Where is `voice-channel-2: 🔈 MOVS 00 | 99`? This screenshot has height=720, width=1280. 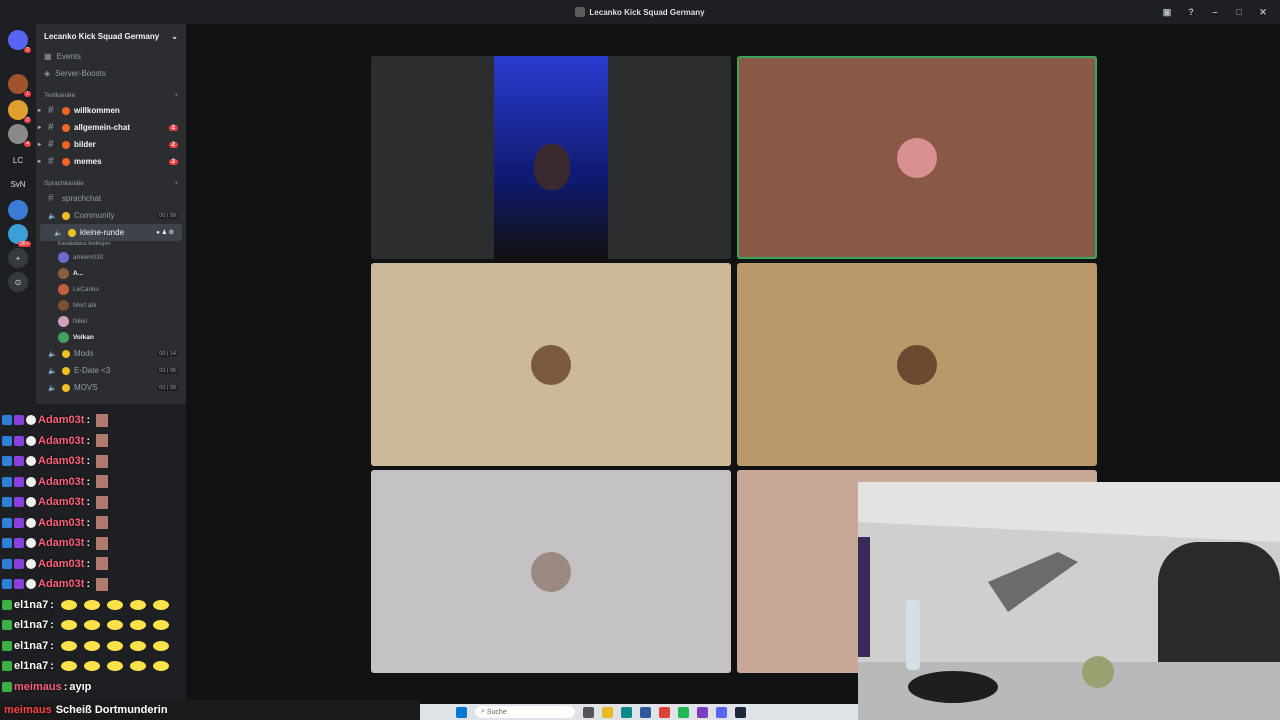
voice-channel-2: 🔈 MOVS 00 | 99 is located at coordinates (111, 387).